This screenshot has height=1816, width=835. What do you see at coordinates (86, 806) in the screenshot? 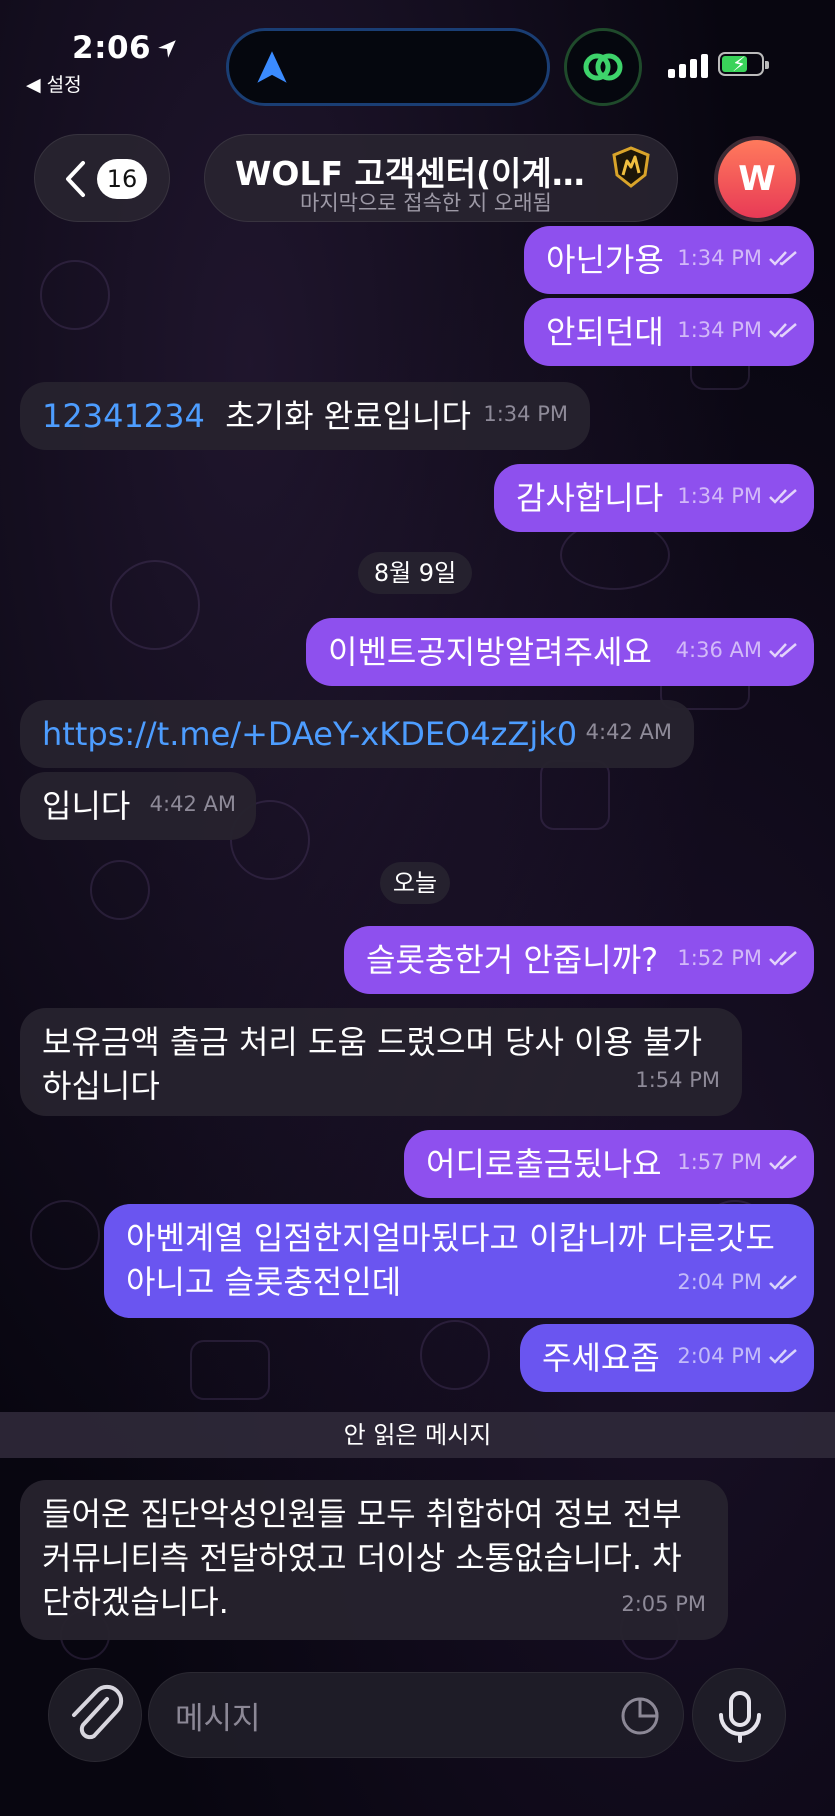
I see `message-text: 입니다` at bounding box center [86, 806].